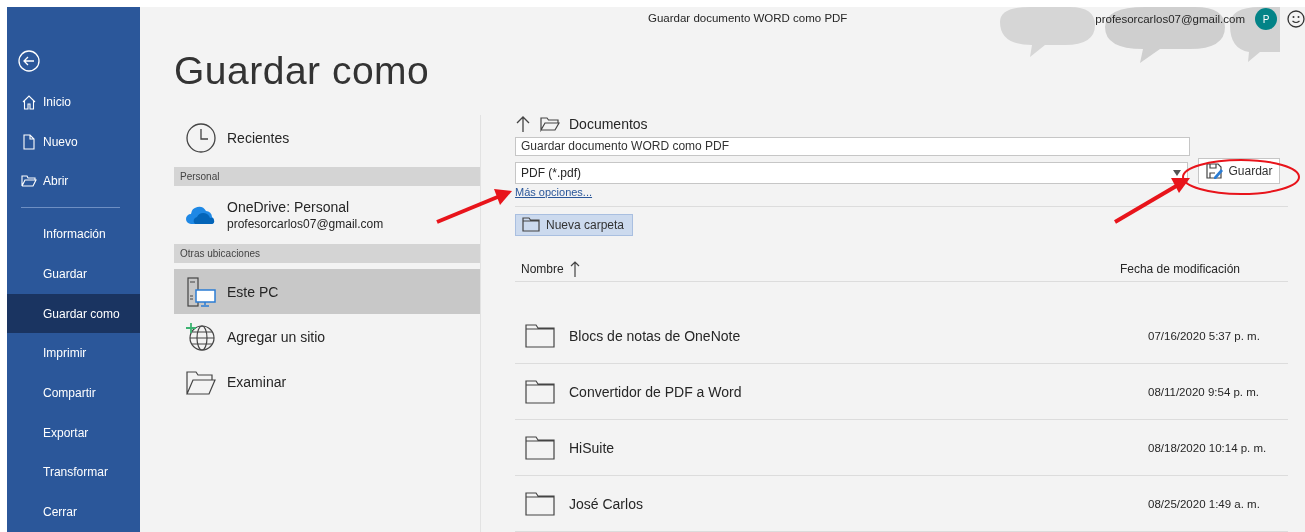 This screenshot has height=532, width=1305. What do you see at coordinates (1204, 503) in the screenshot?
I see `file-date: 08/25/2020 1:49 a. m.` at bounding box center [1204, 503].